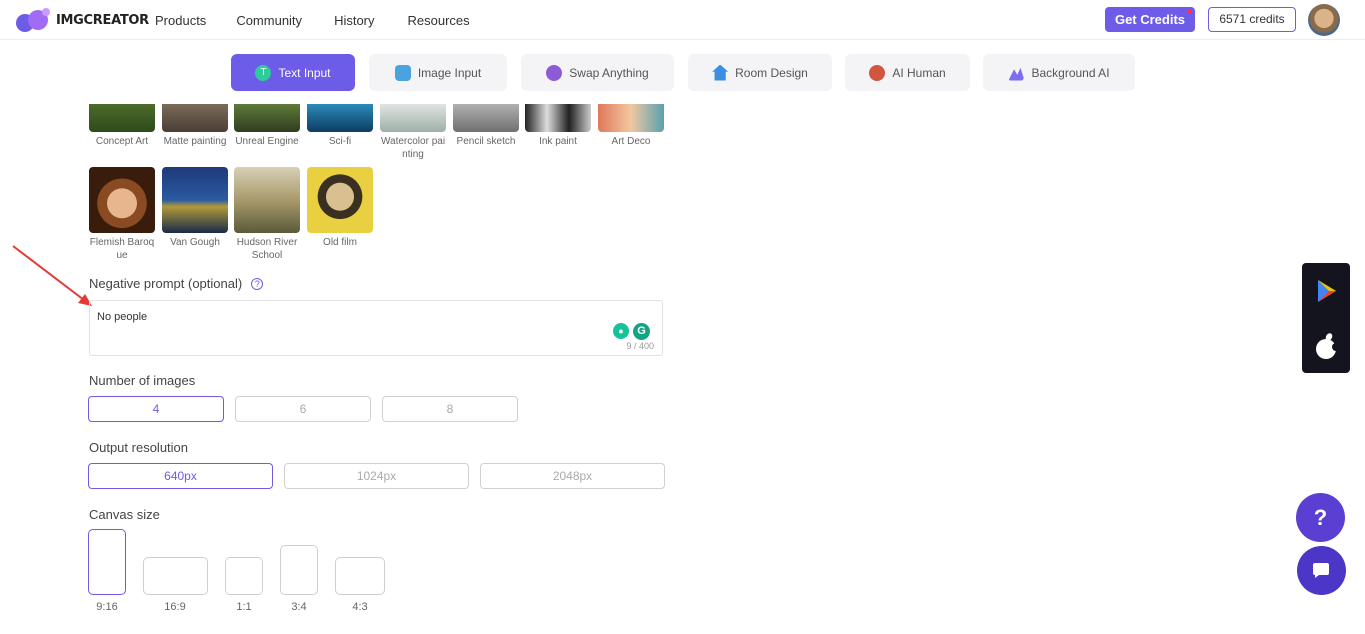 The height and width of the screenshot is (634, 1365). What do you see at coordinates (176, 283) in the screenshot?
I see `negative-prompt-label: Negative prompt (optional)?` at bounding box center [176, 283].